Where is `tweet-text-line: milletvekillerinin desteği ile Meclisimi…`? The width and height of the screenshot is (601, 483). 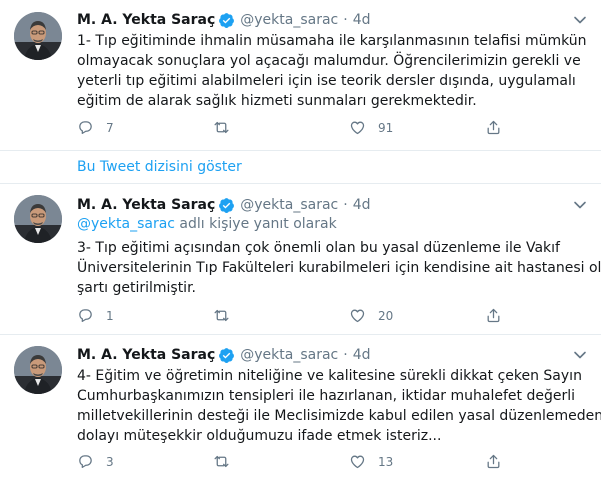 tweet-text-line: milletvekillerinin desteği ile Meclisimi… is located at coordinates (339, 416).